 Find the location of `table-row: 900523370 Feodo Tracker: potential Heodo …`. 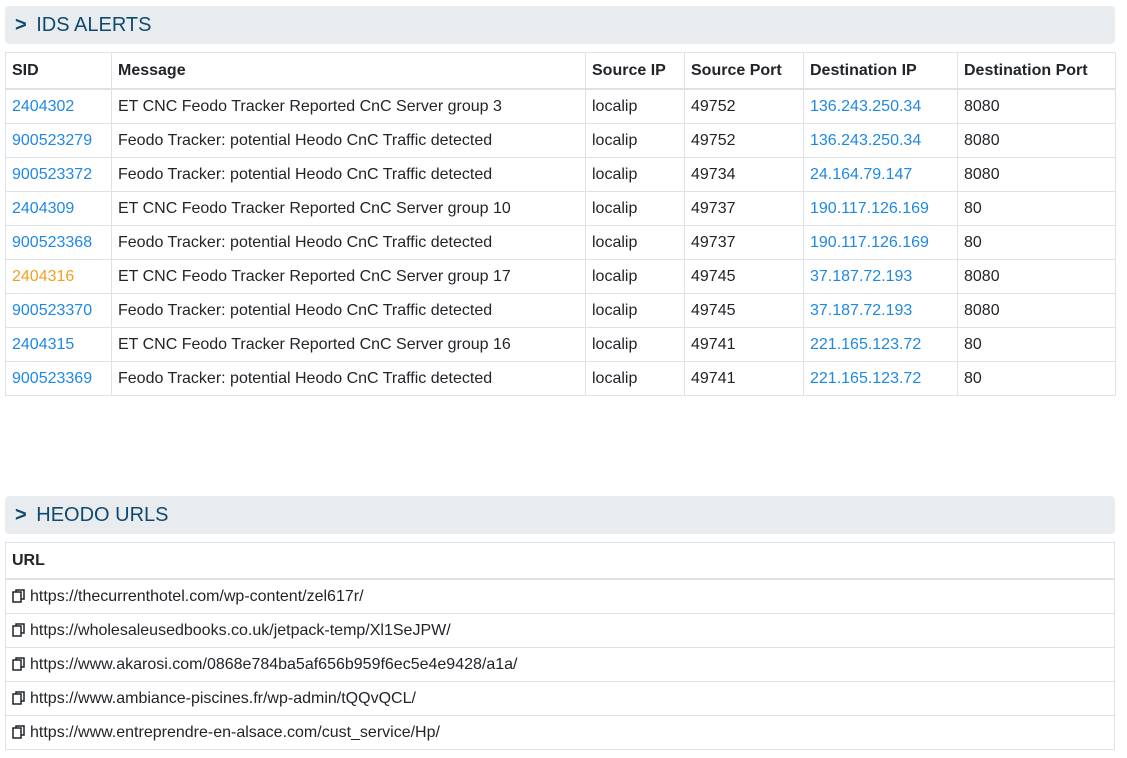

table-row: 900523370 Feodo Tracker: potential Heodo … is located at coordinates (560, 310).